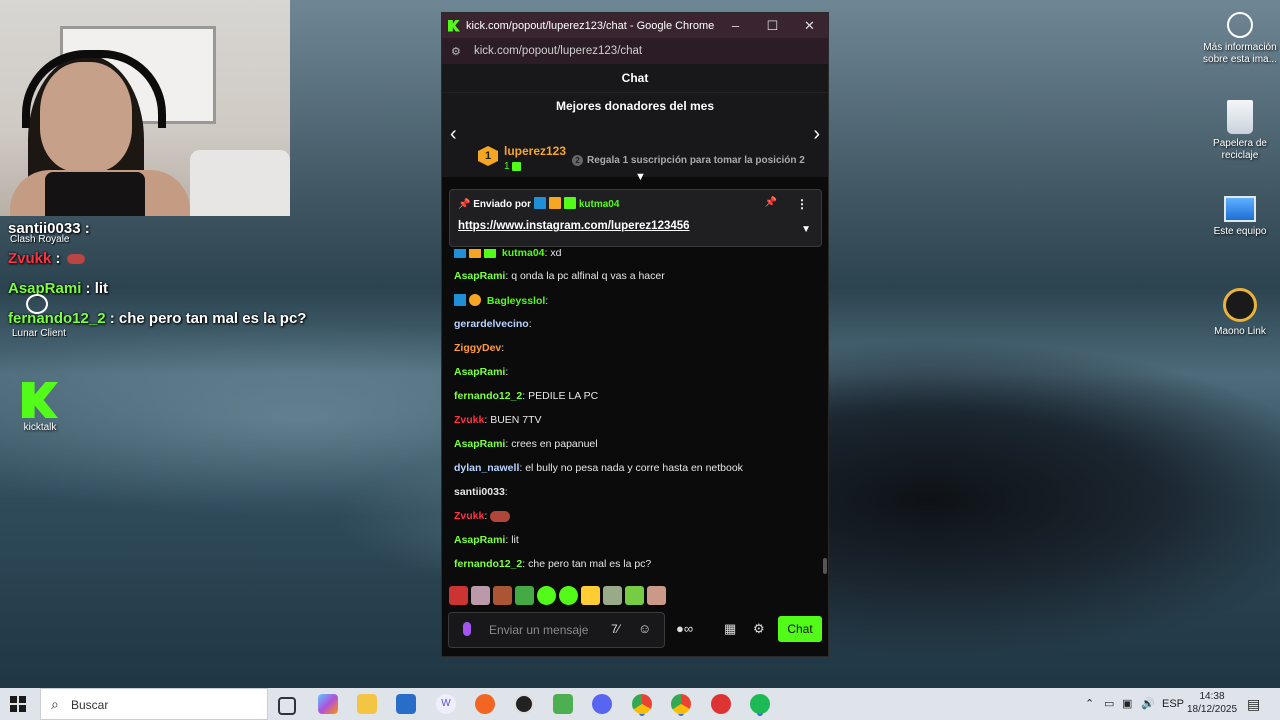 This screenshot has width=1280, height=720. What do you see at coordinates (809, 26) in the screenshot?
I see `close-button: ✕` at bounding box center [809, 26].